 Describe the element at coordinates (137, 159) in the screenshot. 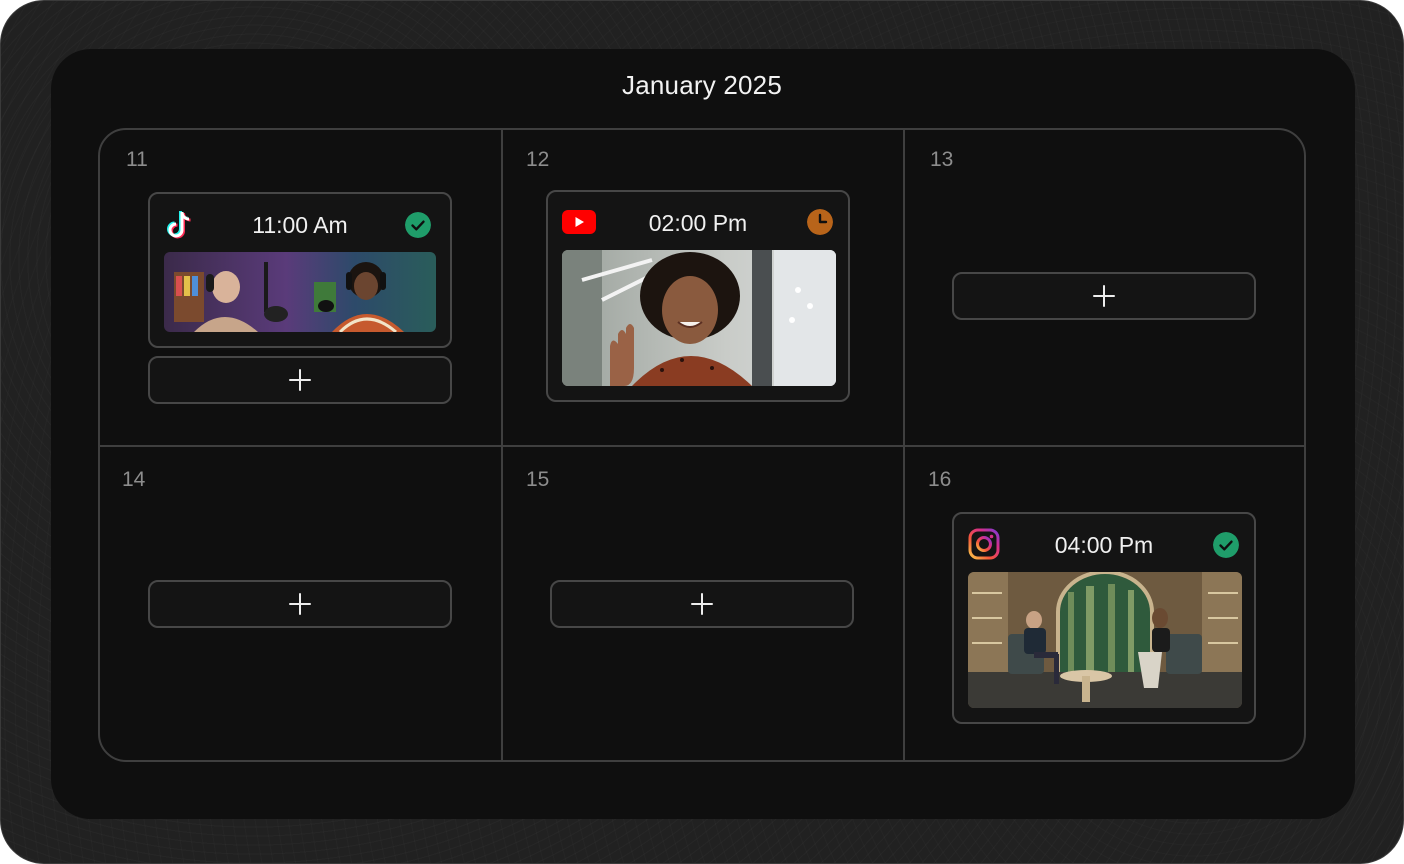

I see `day-number: 11` at that location.